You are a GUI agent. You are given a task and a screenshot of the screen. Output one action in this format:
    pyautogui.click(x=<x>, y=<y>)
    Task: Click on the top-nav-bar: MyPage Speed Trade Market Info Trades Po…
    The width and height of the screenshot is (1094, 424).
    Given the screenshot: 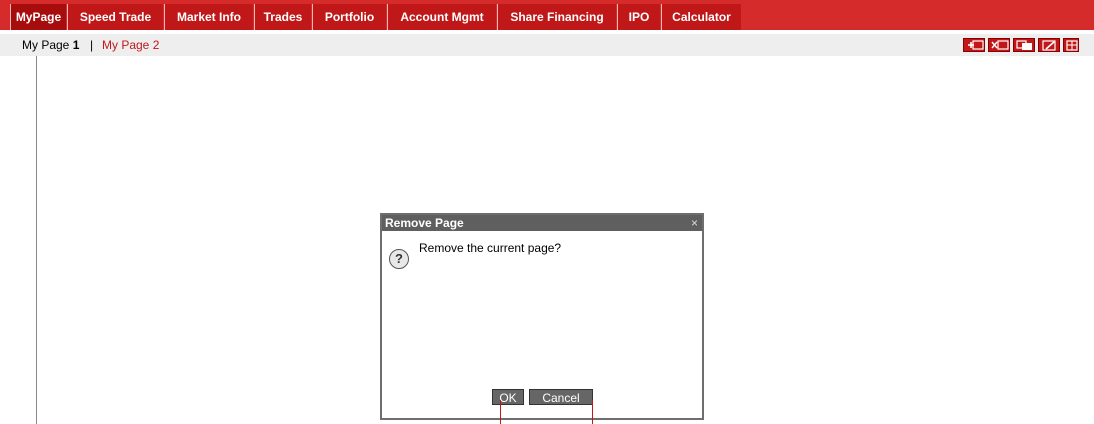 What is the action you would take?
    pyautogui.click(x=547, y=15)
    